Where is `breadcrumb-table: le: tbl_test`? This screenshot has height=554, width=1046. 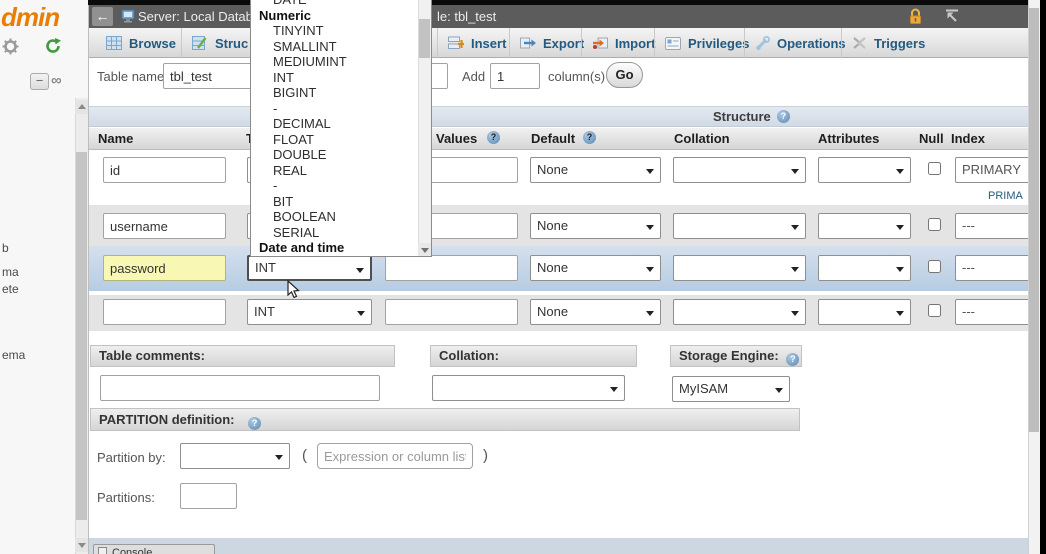
breadcrumb-table: le: tbl_test is located at coordinates (466, 16).